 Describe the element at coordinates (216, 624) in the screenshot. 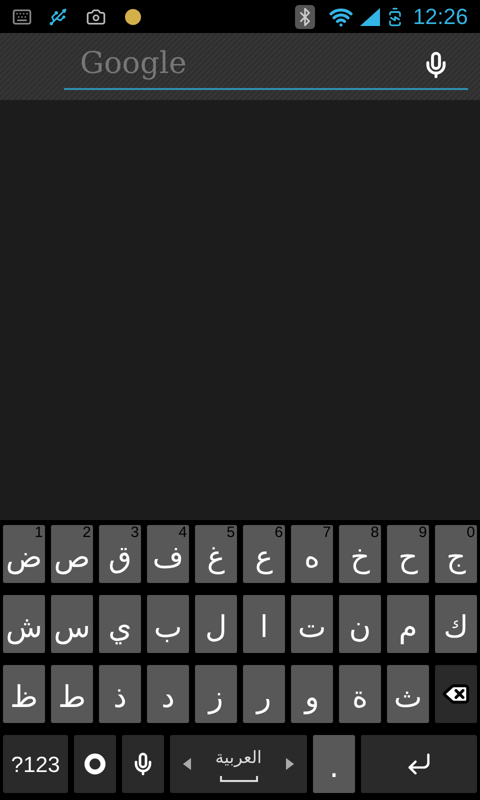

I see `key: ل` at that location.